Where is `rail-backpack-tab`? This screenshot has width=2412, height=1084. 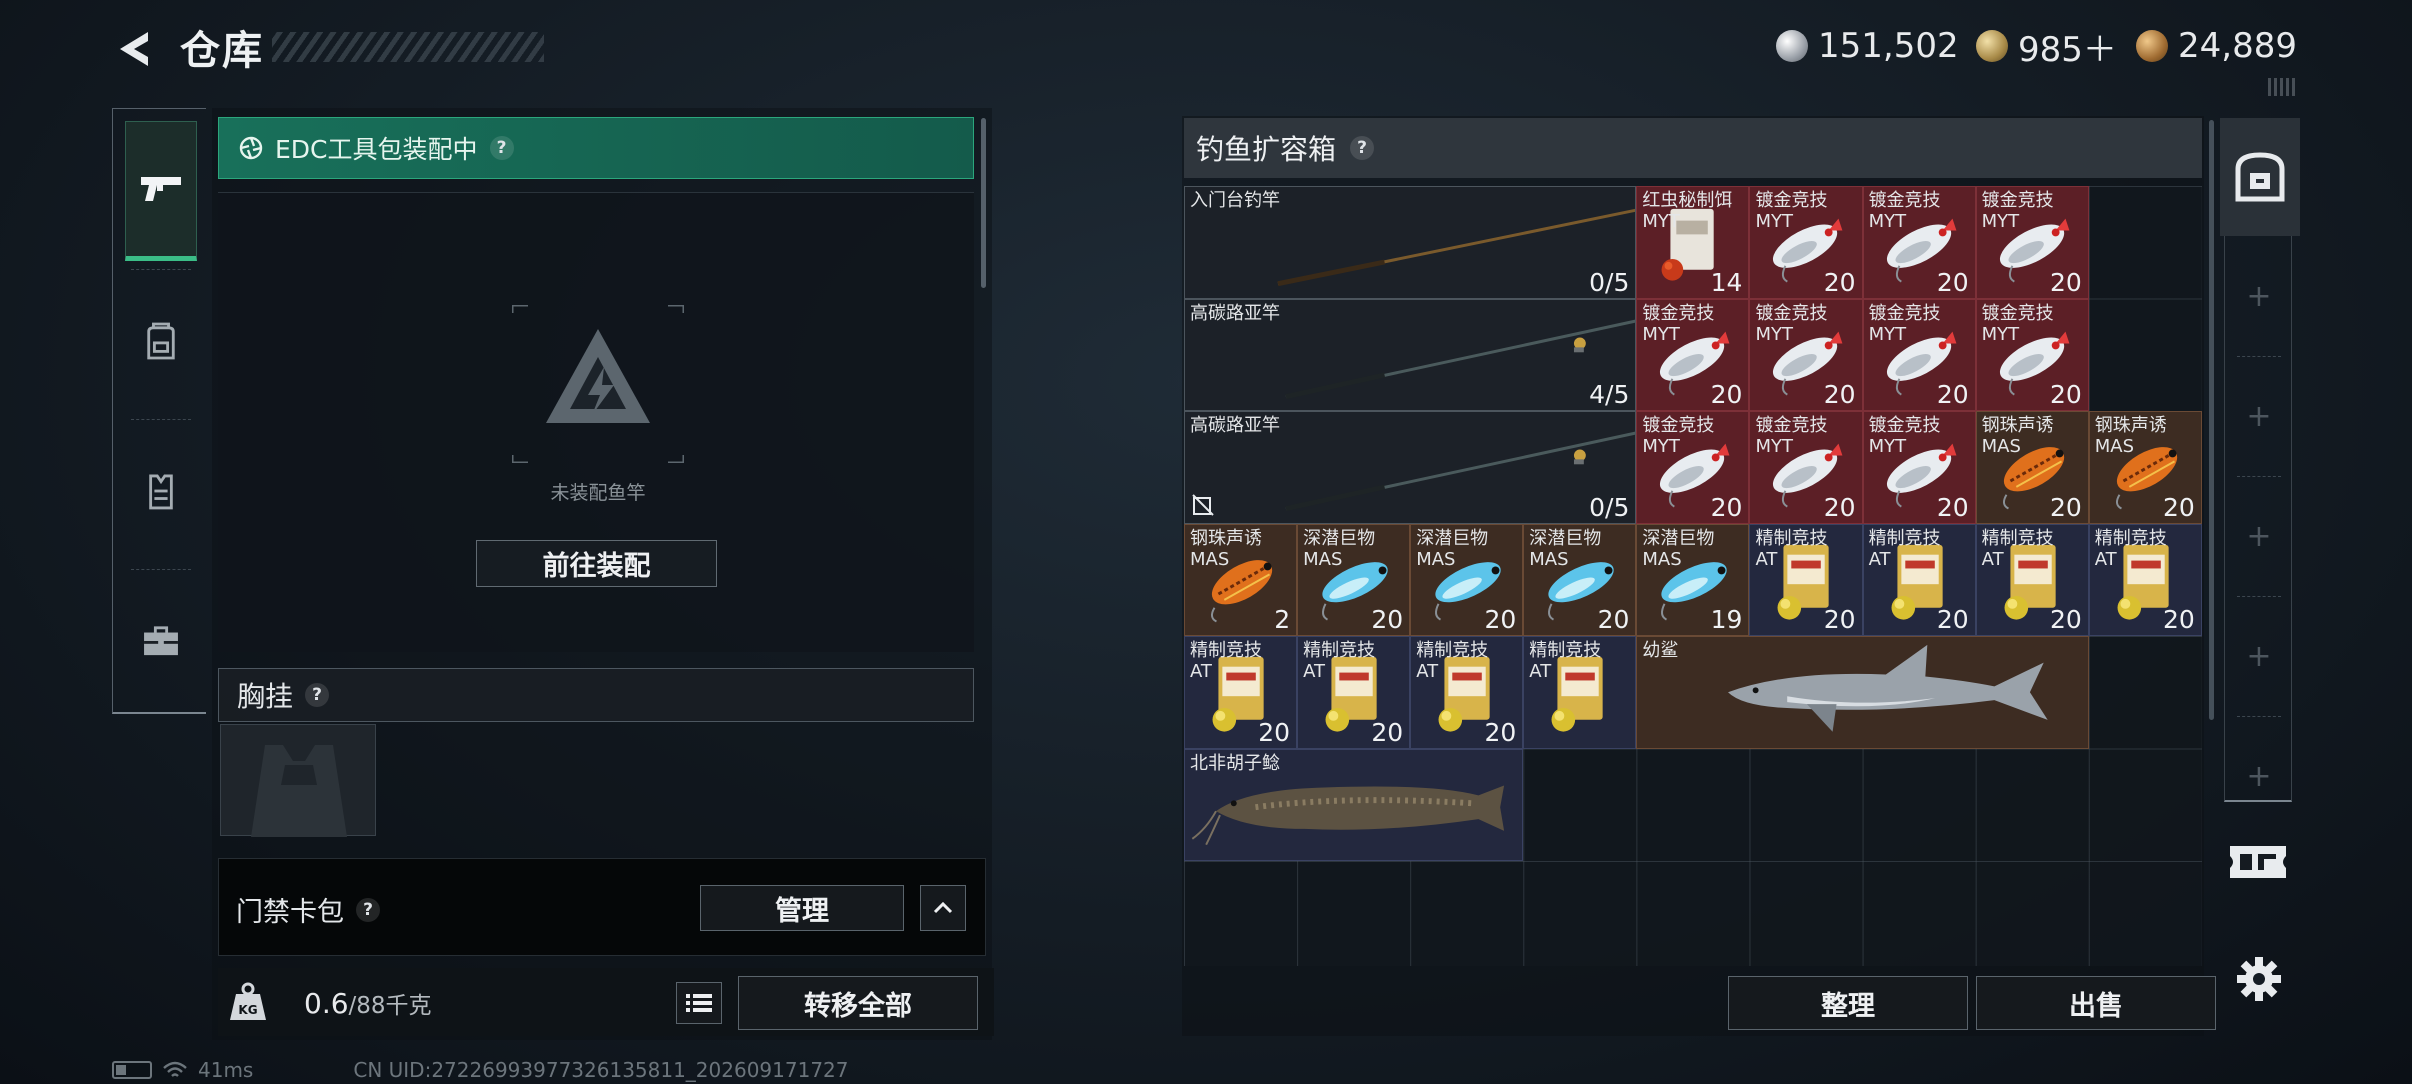
rail-backpack-tab is located at coordinates (161, 341).